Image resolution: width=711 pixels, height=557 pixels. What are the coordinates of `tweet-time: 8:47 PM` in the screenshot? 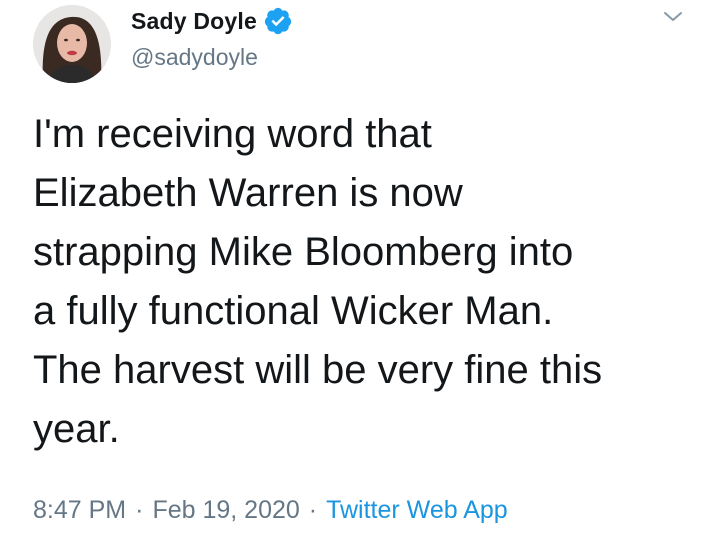 It's located at (79, 510).